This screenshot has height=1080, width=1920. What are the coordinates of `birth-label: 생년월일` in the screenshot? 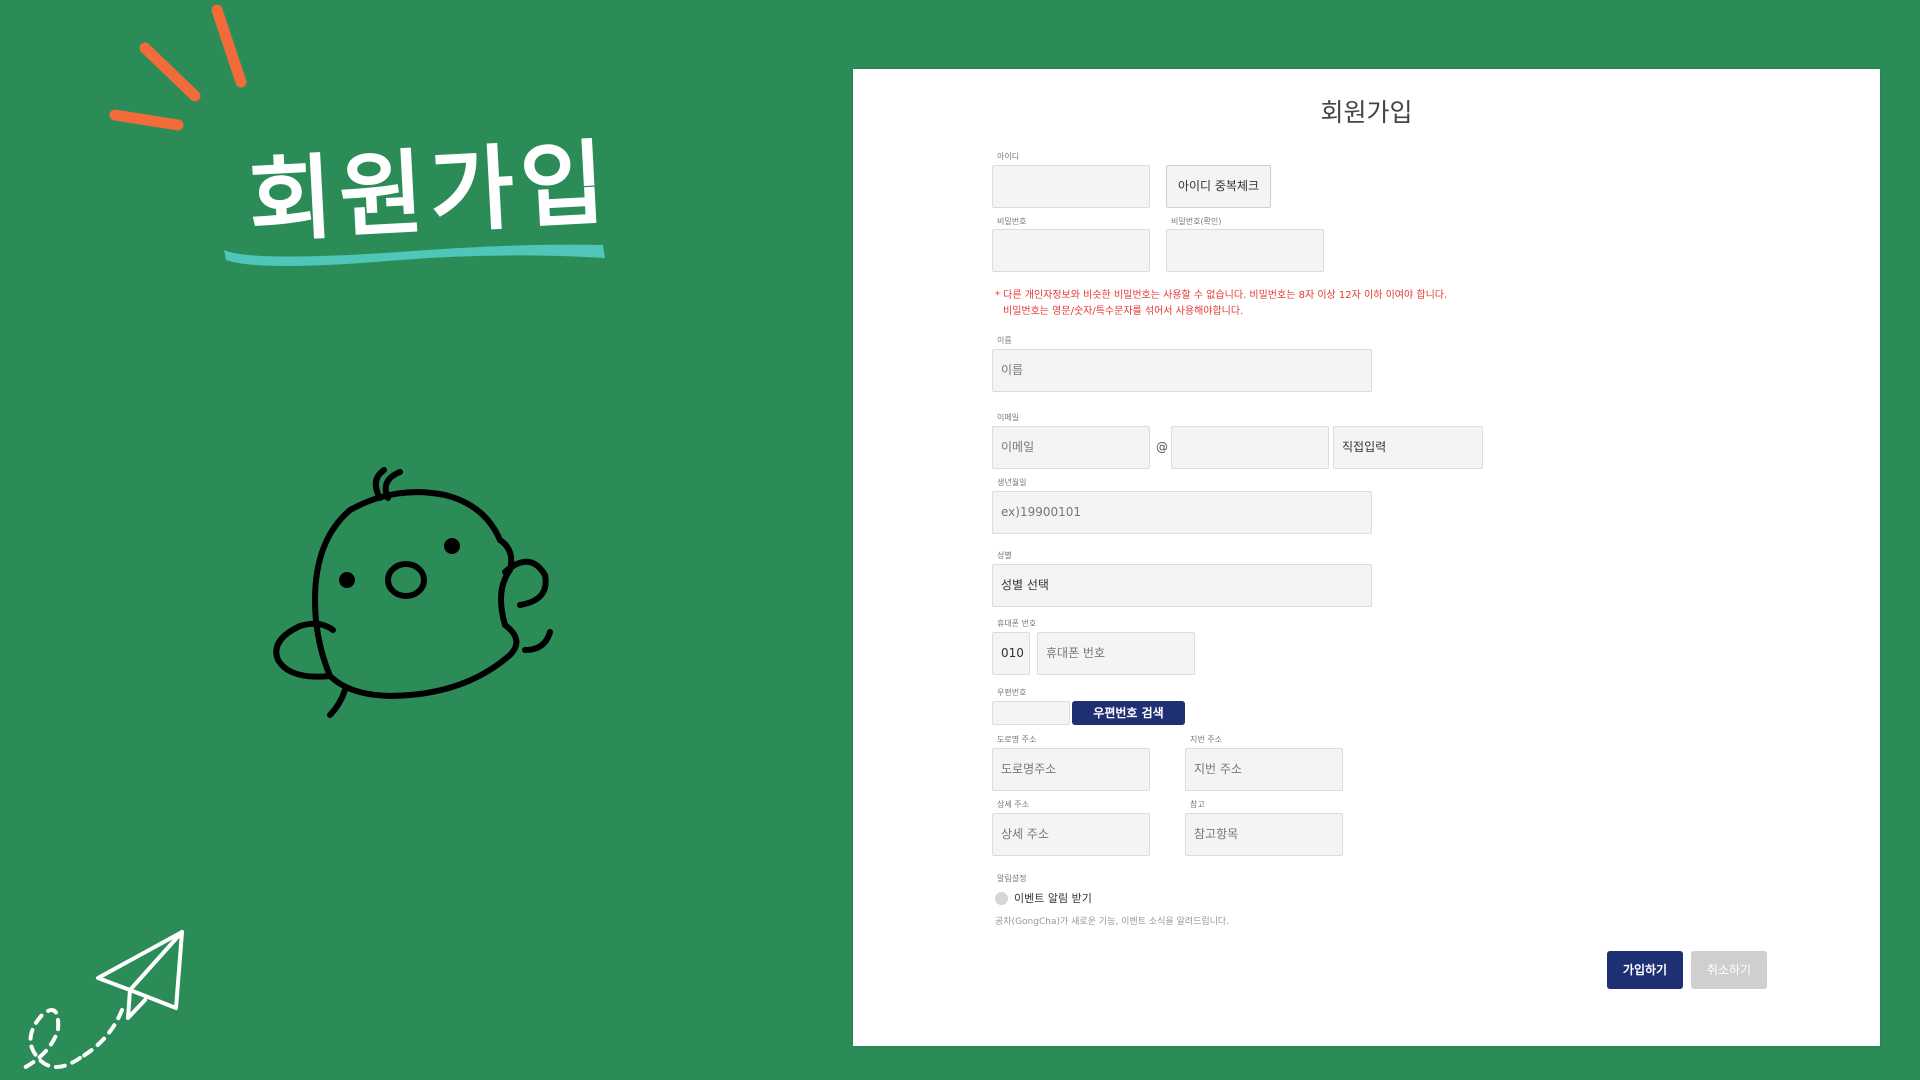 It's located at (1012, 482).